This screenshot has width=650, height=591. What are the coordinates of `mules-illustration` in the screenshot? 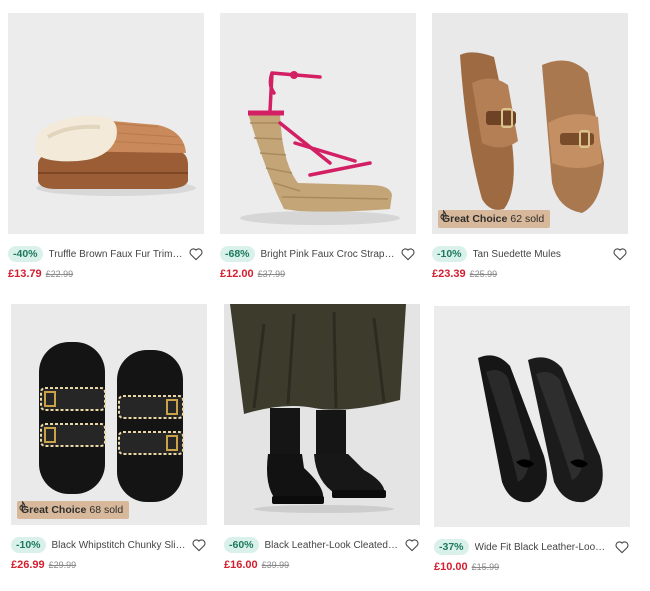 It's located at (530, 123).